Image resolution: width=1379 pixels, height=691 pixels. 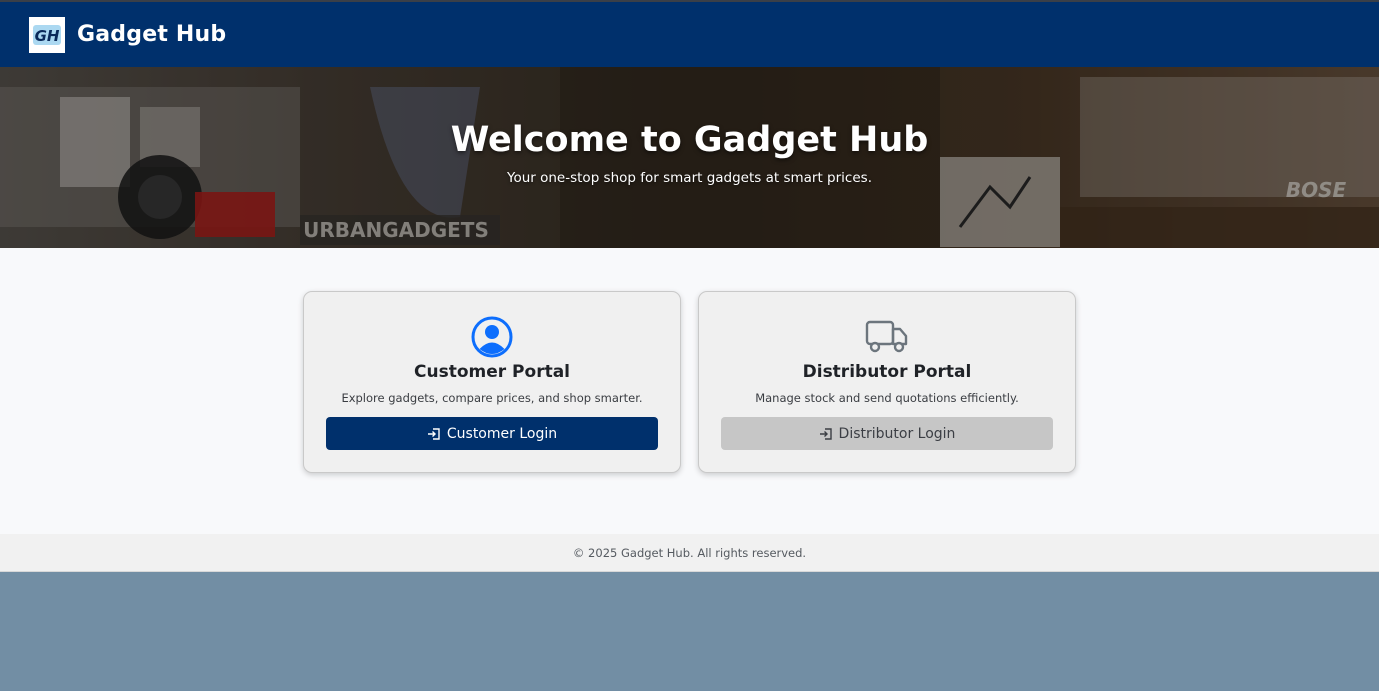 I want to click on brand-name: Gadget Hub, so click(x=151, y=34).